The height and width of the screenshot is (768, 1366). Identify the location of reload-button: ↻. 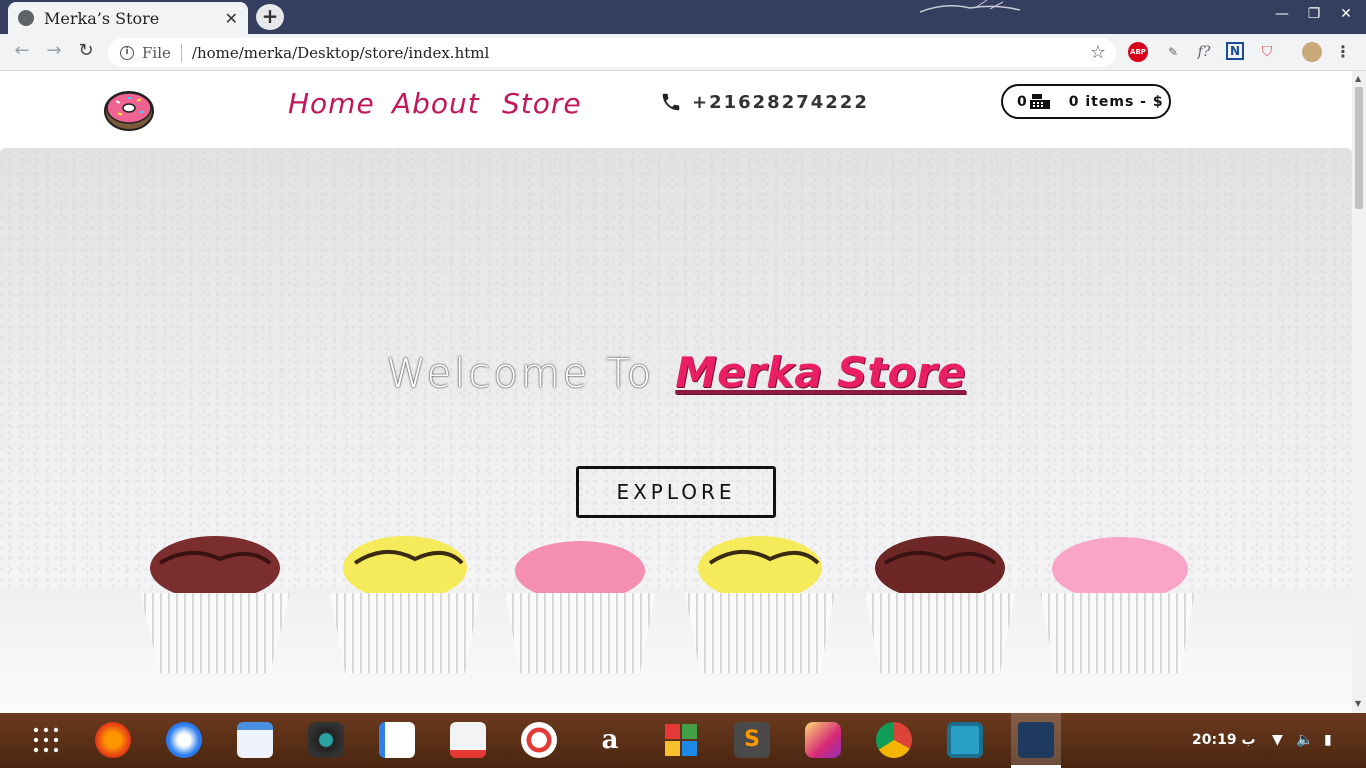
(86, 50).